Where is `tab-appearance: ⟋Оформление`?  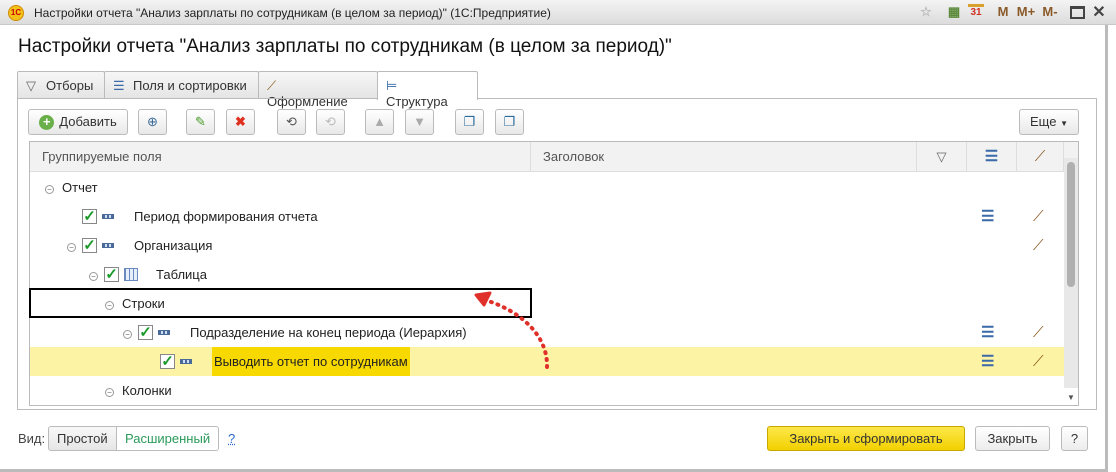 tab-appearance: ⟋Оформление is located at coordinates (318, 90).